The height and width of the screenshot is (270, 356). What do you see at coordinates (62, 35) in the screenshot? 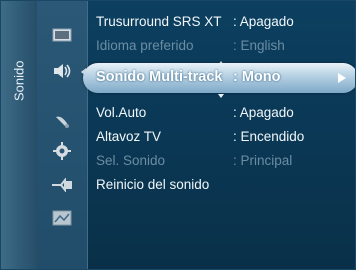
I see `picture-icon` at bounding box center [62, 35].